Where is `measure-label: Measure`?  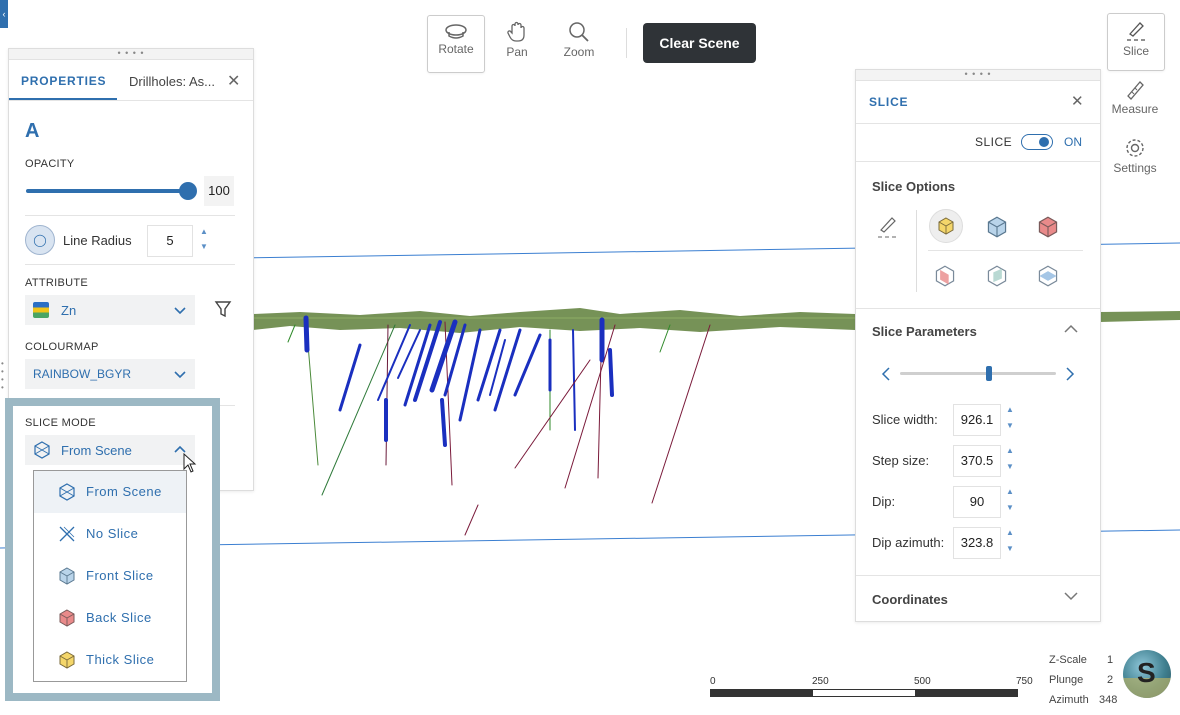
measure-label: Measure is located at coordinates (1135, 109).